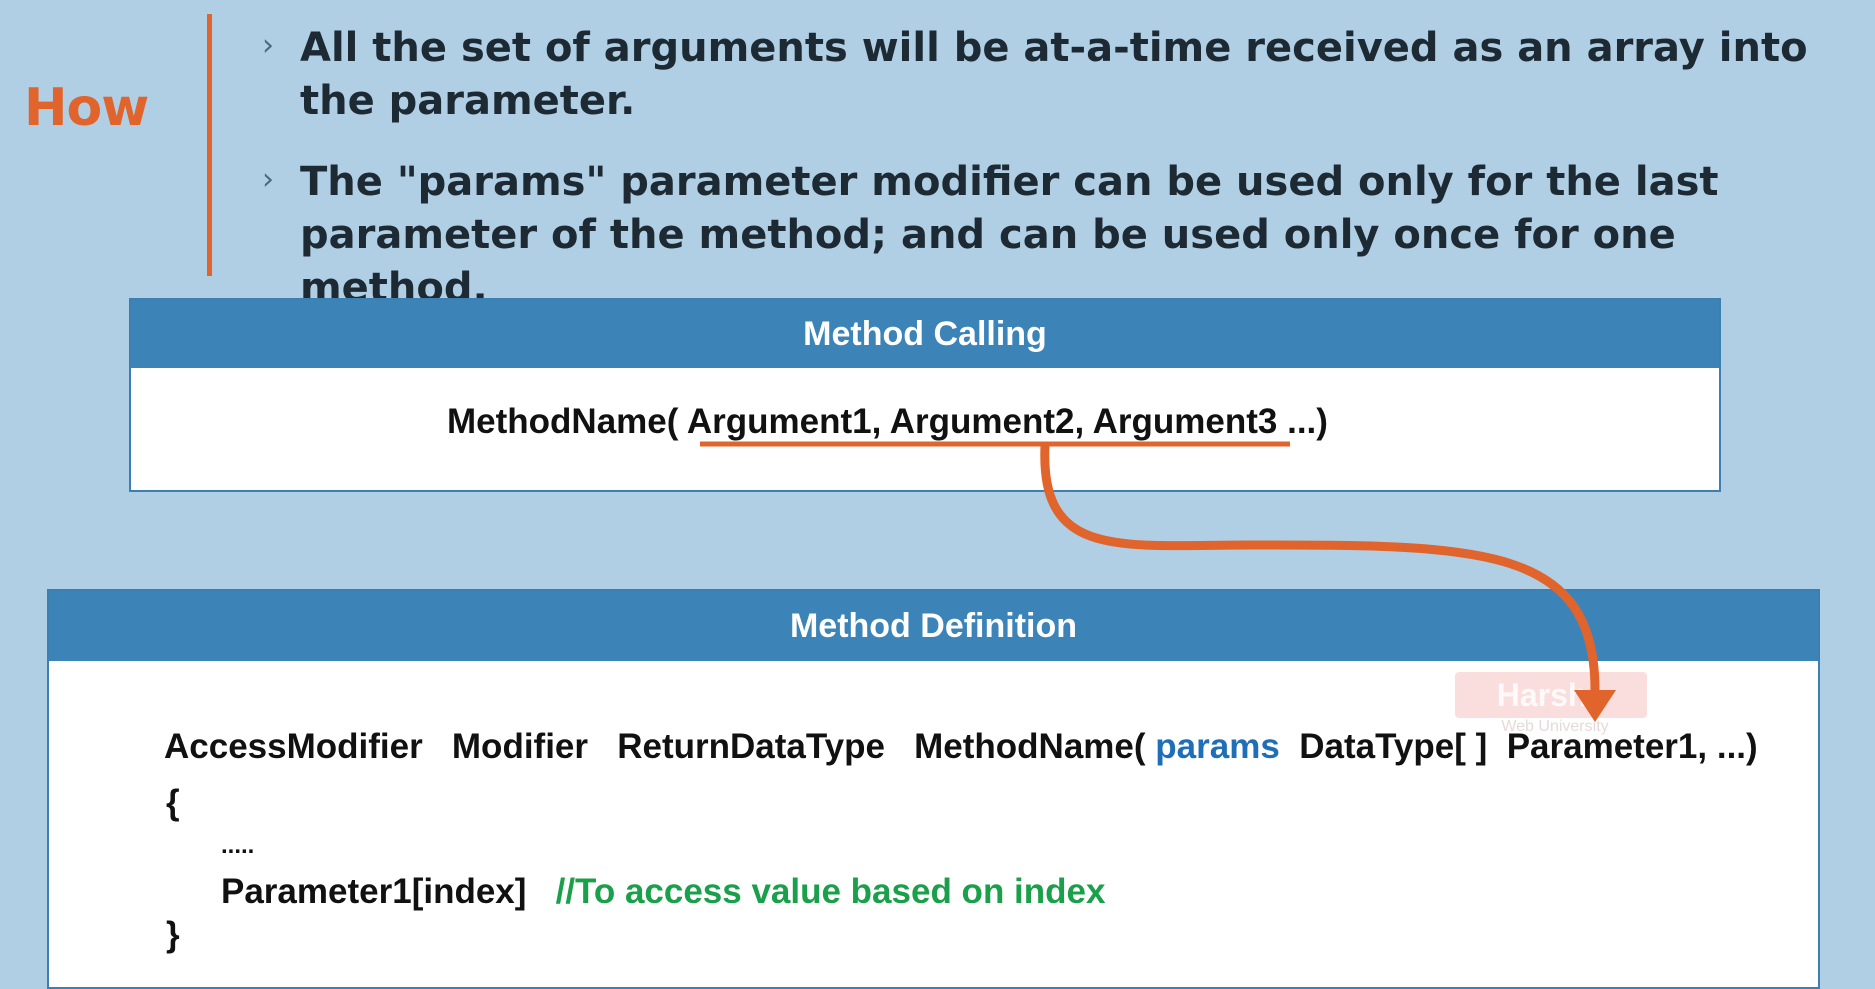  I want to click on close-brace: }, so click(173, 934).